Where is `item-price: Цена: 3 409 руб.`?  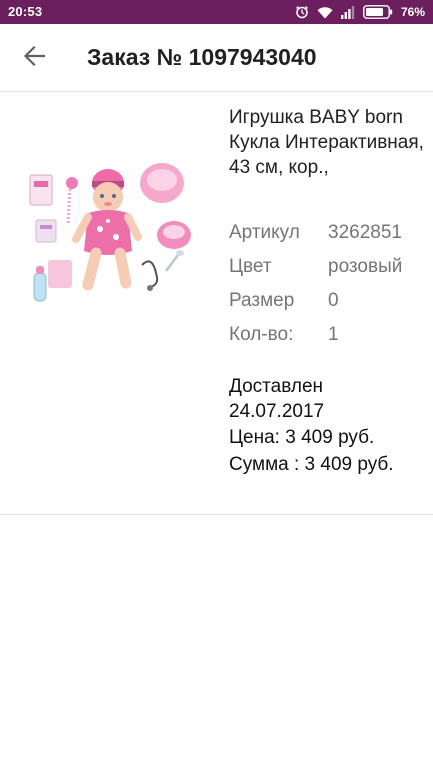 item-price: Цена: 3 409 руб. is located at coordinates (302, 437).